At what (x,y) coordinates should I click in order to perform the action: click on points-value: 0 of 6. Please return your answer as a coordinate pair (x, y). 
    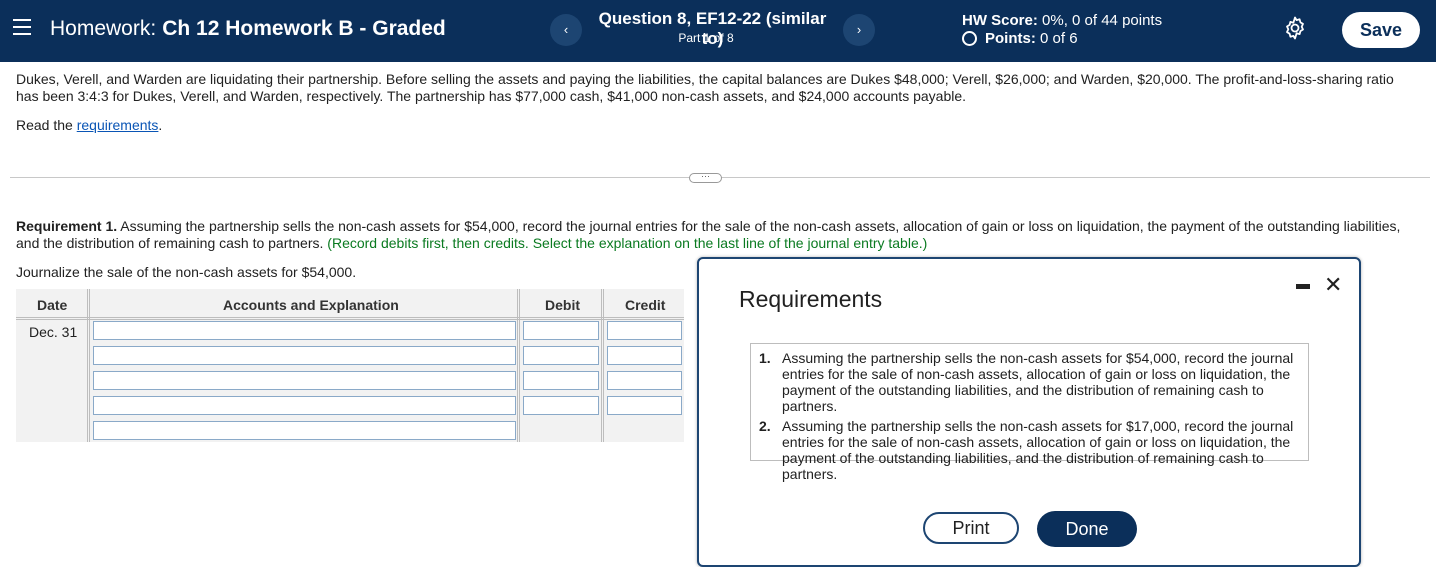
    Looking at the image, I should click on (1059, 38).